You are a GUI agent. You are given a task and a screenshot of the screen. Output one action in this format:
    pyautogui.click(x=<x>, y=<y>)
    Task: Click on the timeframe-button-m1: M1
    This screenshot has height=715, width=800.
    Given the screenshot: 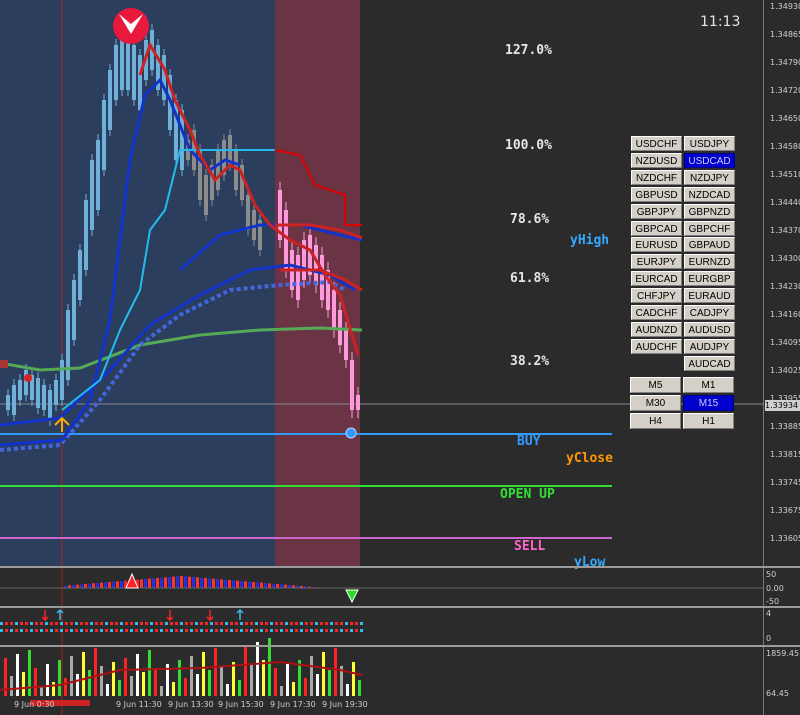 What is the action you would take?
    pyautogui.click(x=708, y=385)
    